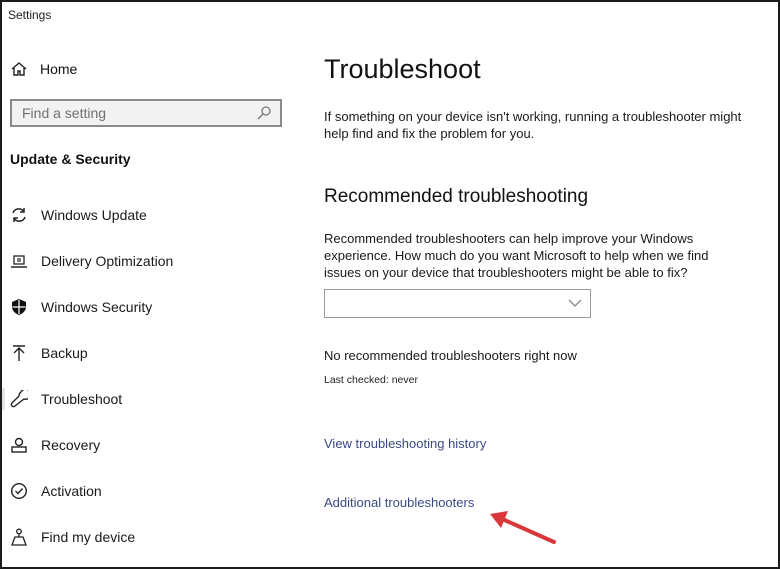 This screenshot has width=780, height=569. I want to click on search-input, so click(134, 113).